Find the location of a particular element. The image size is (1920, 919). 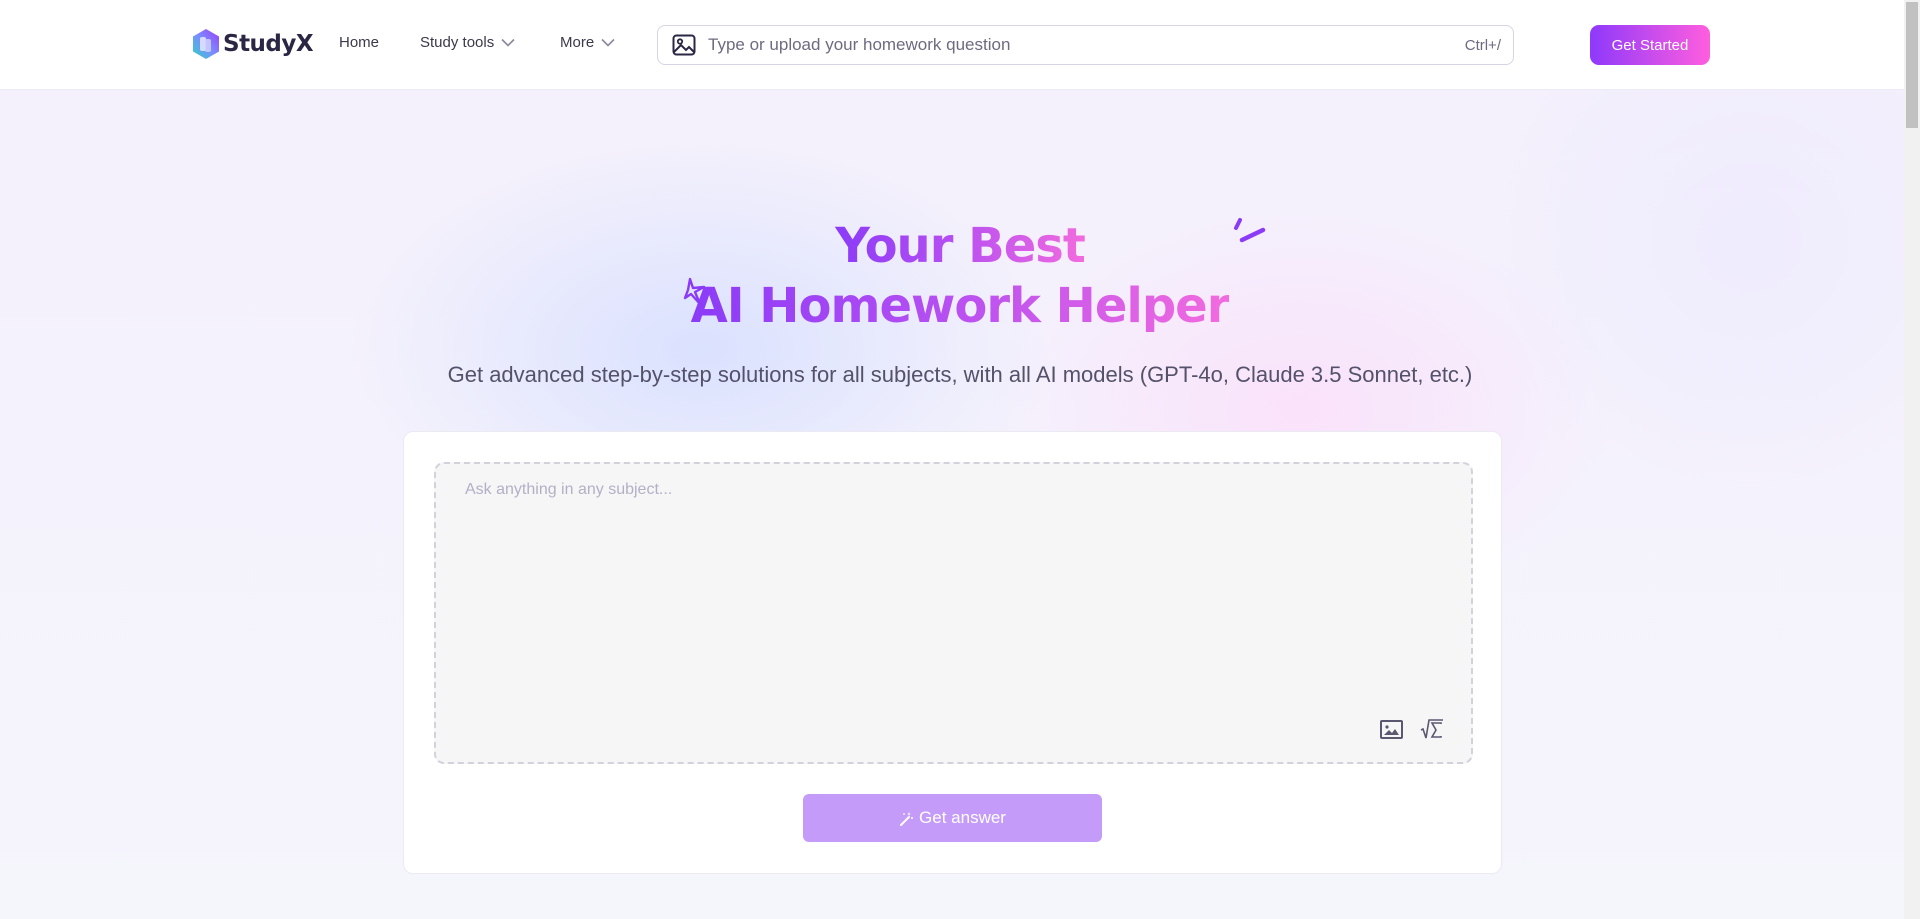

image-upload-icon is located at coordinates (684, 45).